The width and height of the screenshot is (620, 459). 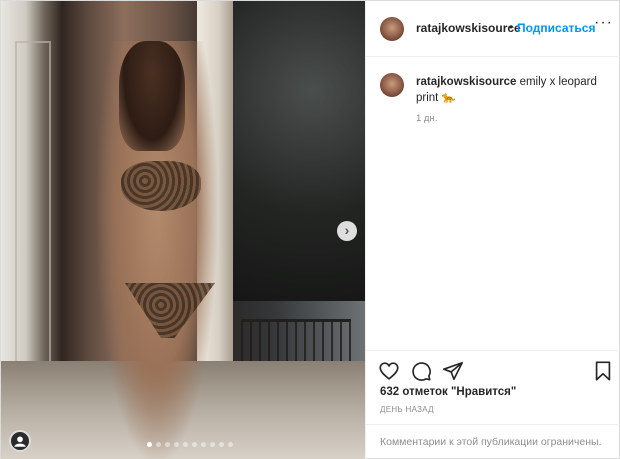 I want to click on caption-username: ratajkowskisource, so click(x=466, y=82).